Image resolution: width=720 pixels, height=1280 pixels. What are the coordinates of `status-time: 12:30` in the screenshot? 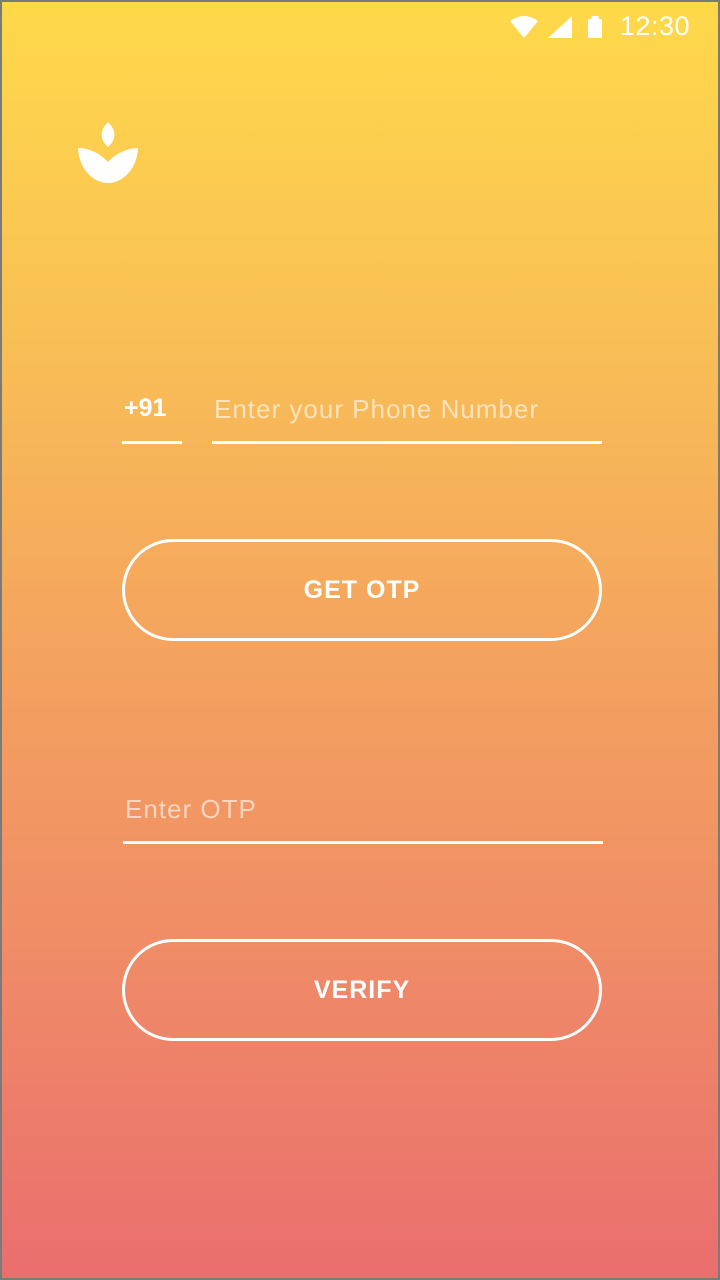 It's located at (654, 26).